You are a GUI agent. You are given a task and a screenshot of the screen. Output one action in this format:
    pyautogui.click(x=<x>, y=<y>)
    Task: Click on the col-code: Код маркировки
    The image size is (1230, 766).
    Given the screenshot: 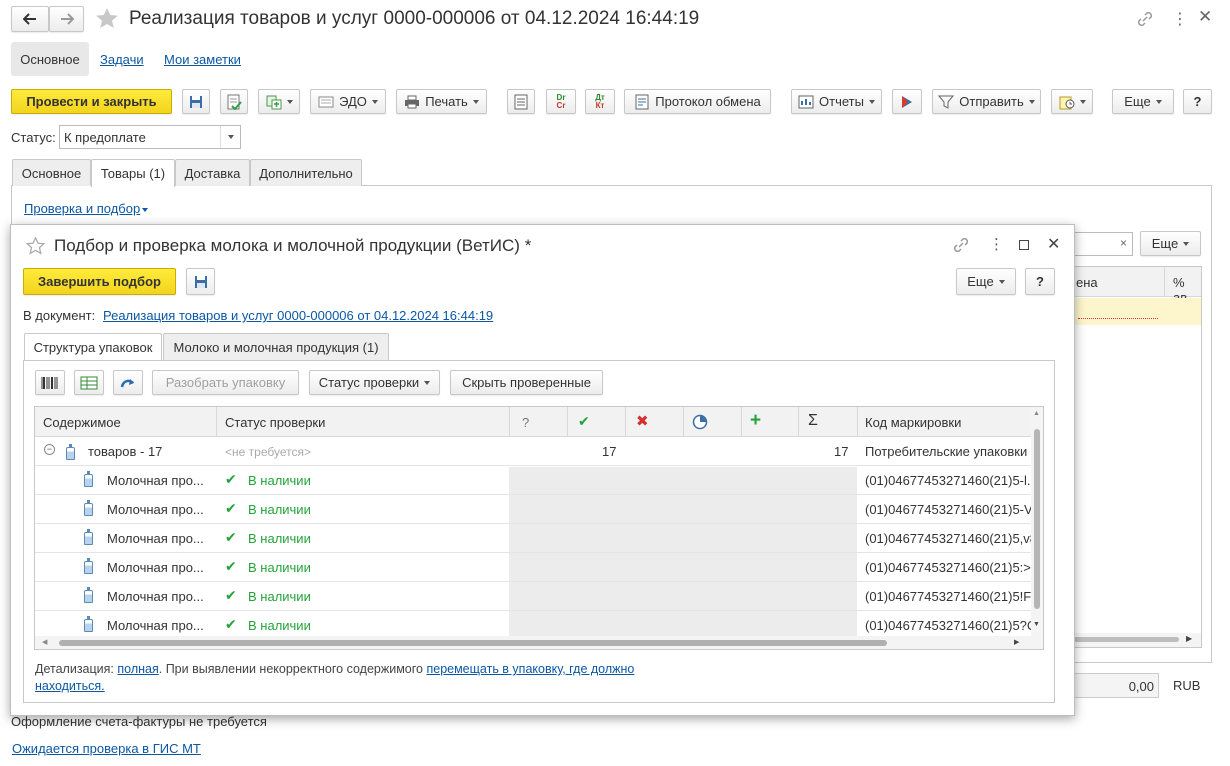 What is the action you would take?
    pyautogui.click(x=913, y=422)
    